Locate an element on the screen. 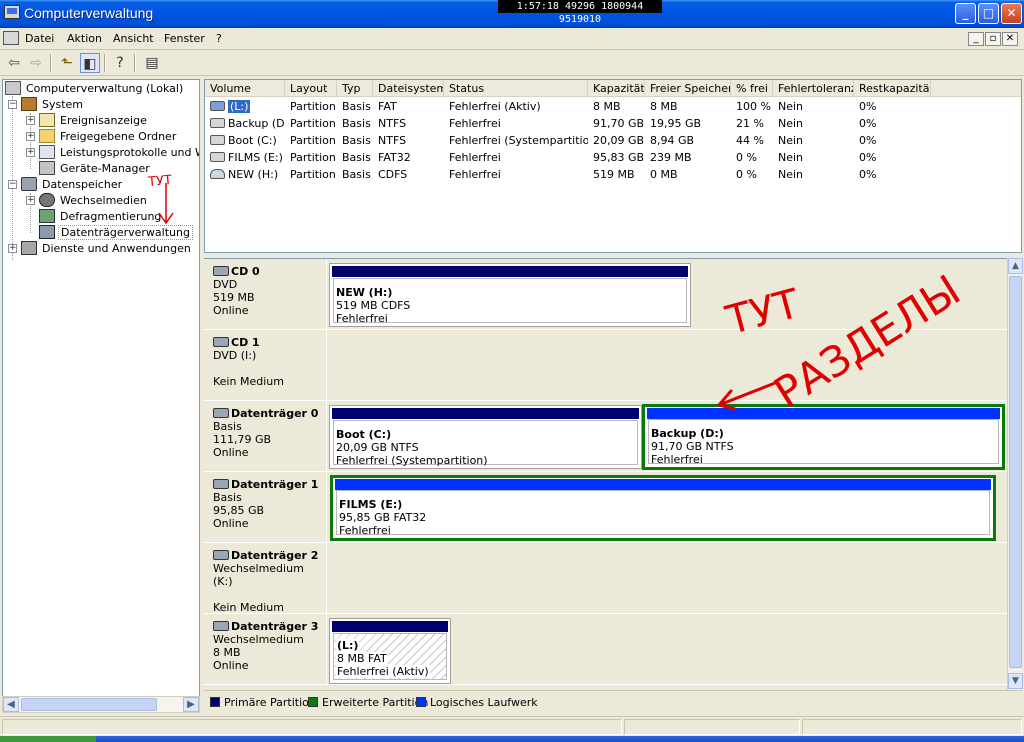  menu-aktion: Aktion is located at coordinates (84, 38).